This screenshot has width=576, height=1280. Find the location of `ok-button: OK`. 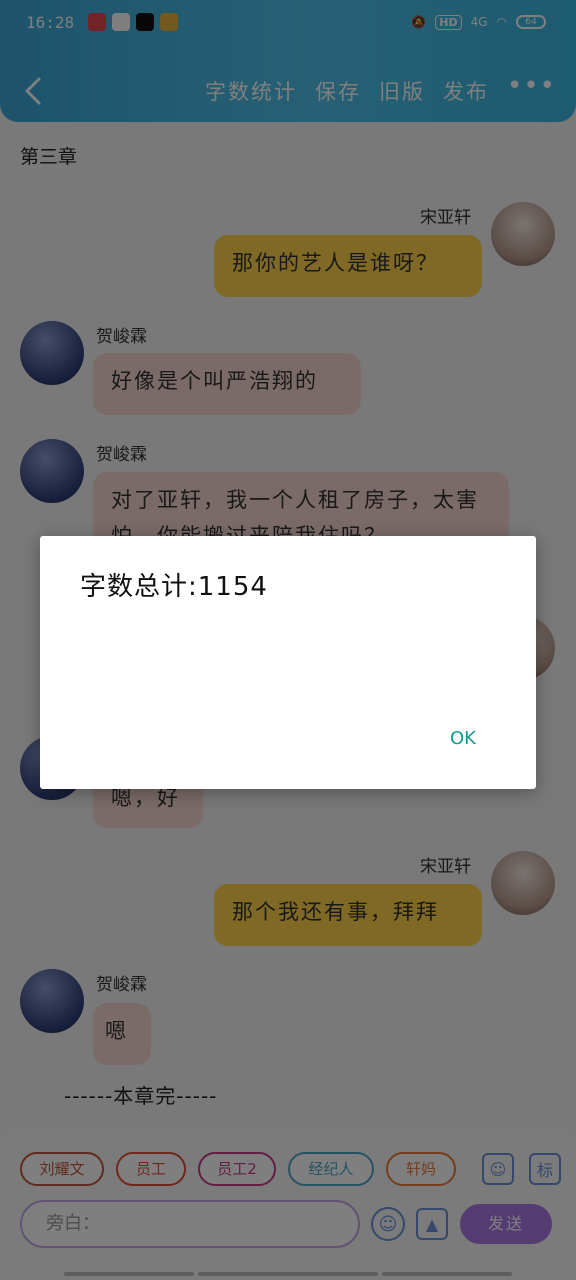

ok-button: OK is located at coordinates (463, 738).